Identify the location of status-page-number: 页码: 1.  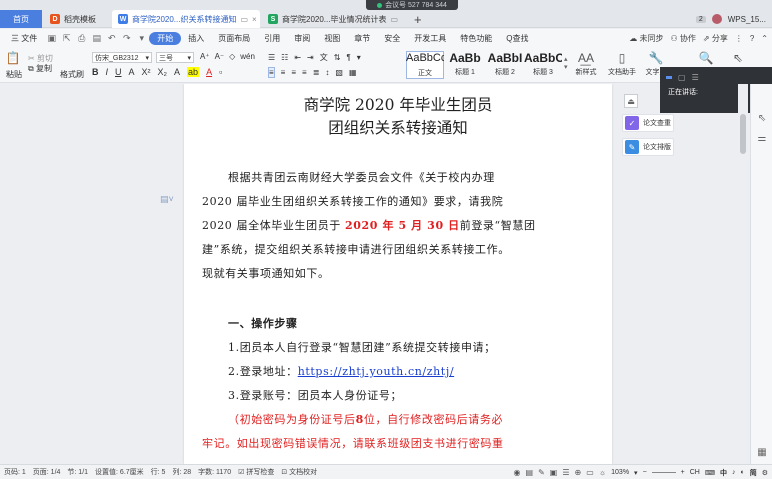
(15, 472).